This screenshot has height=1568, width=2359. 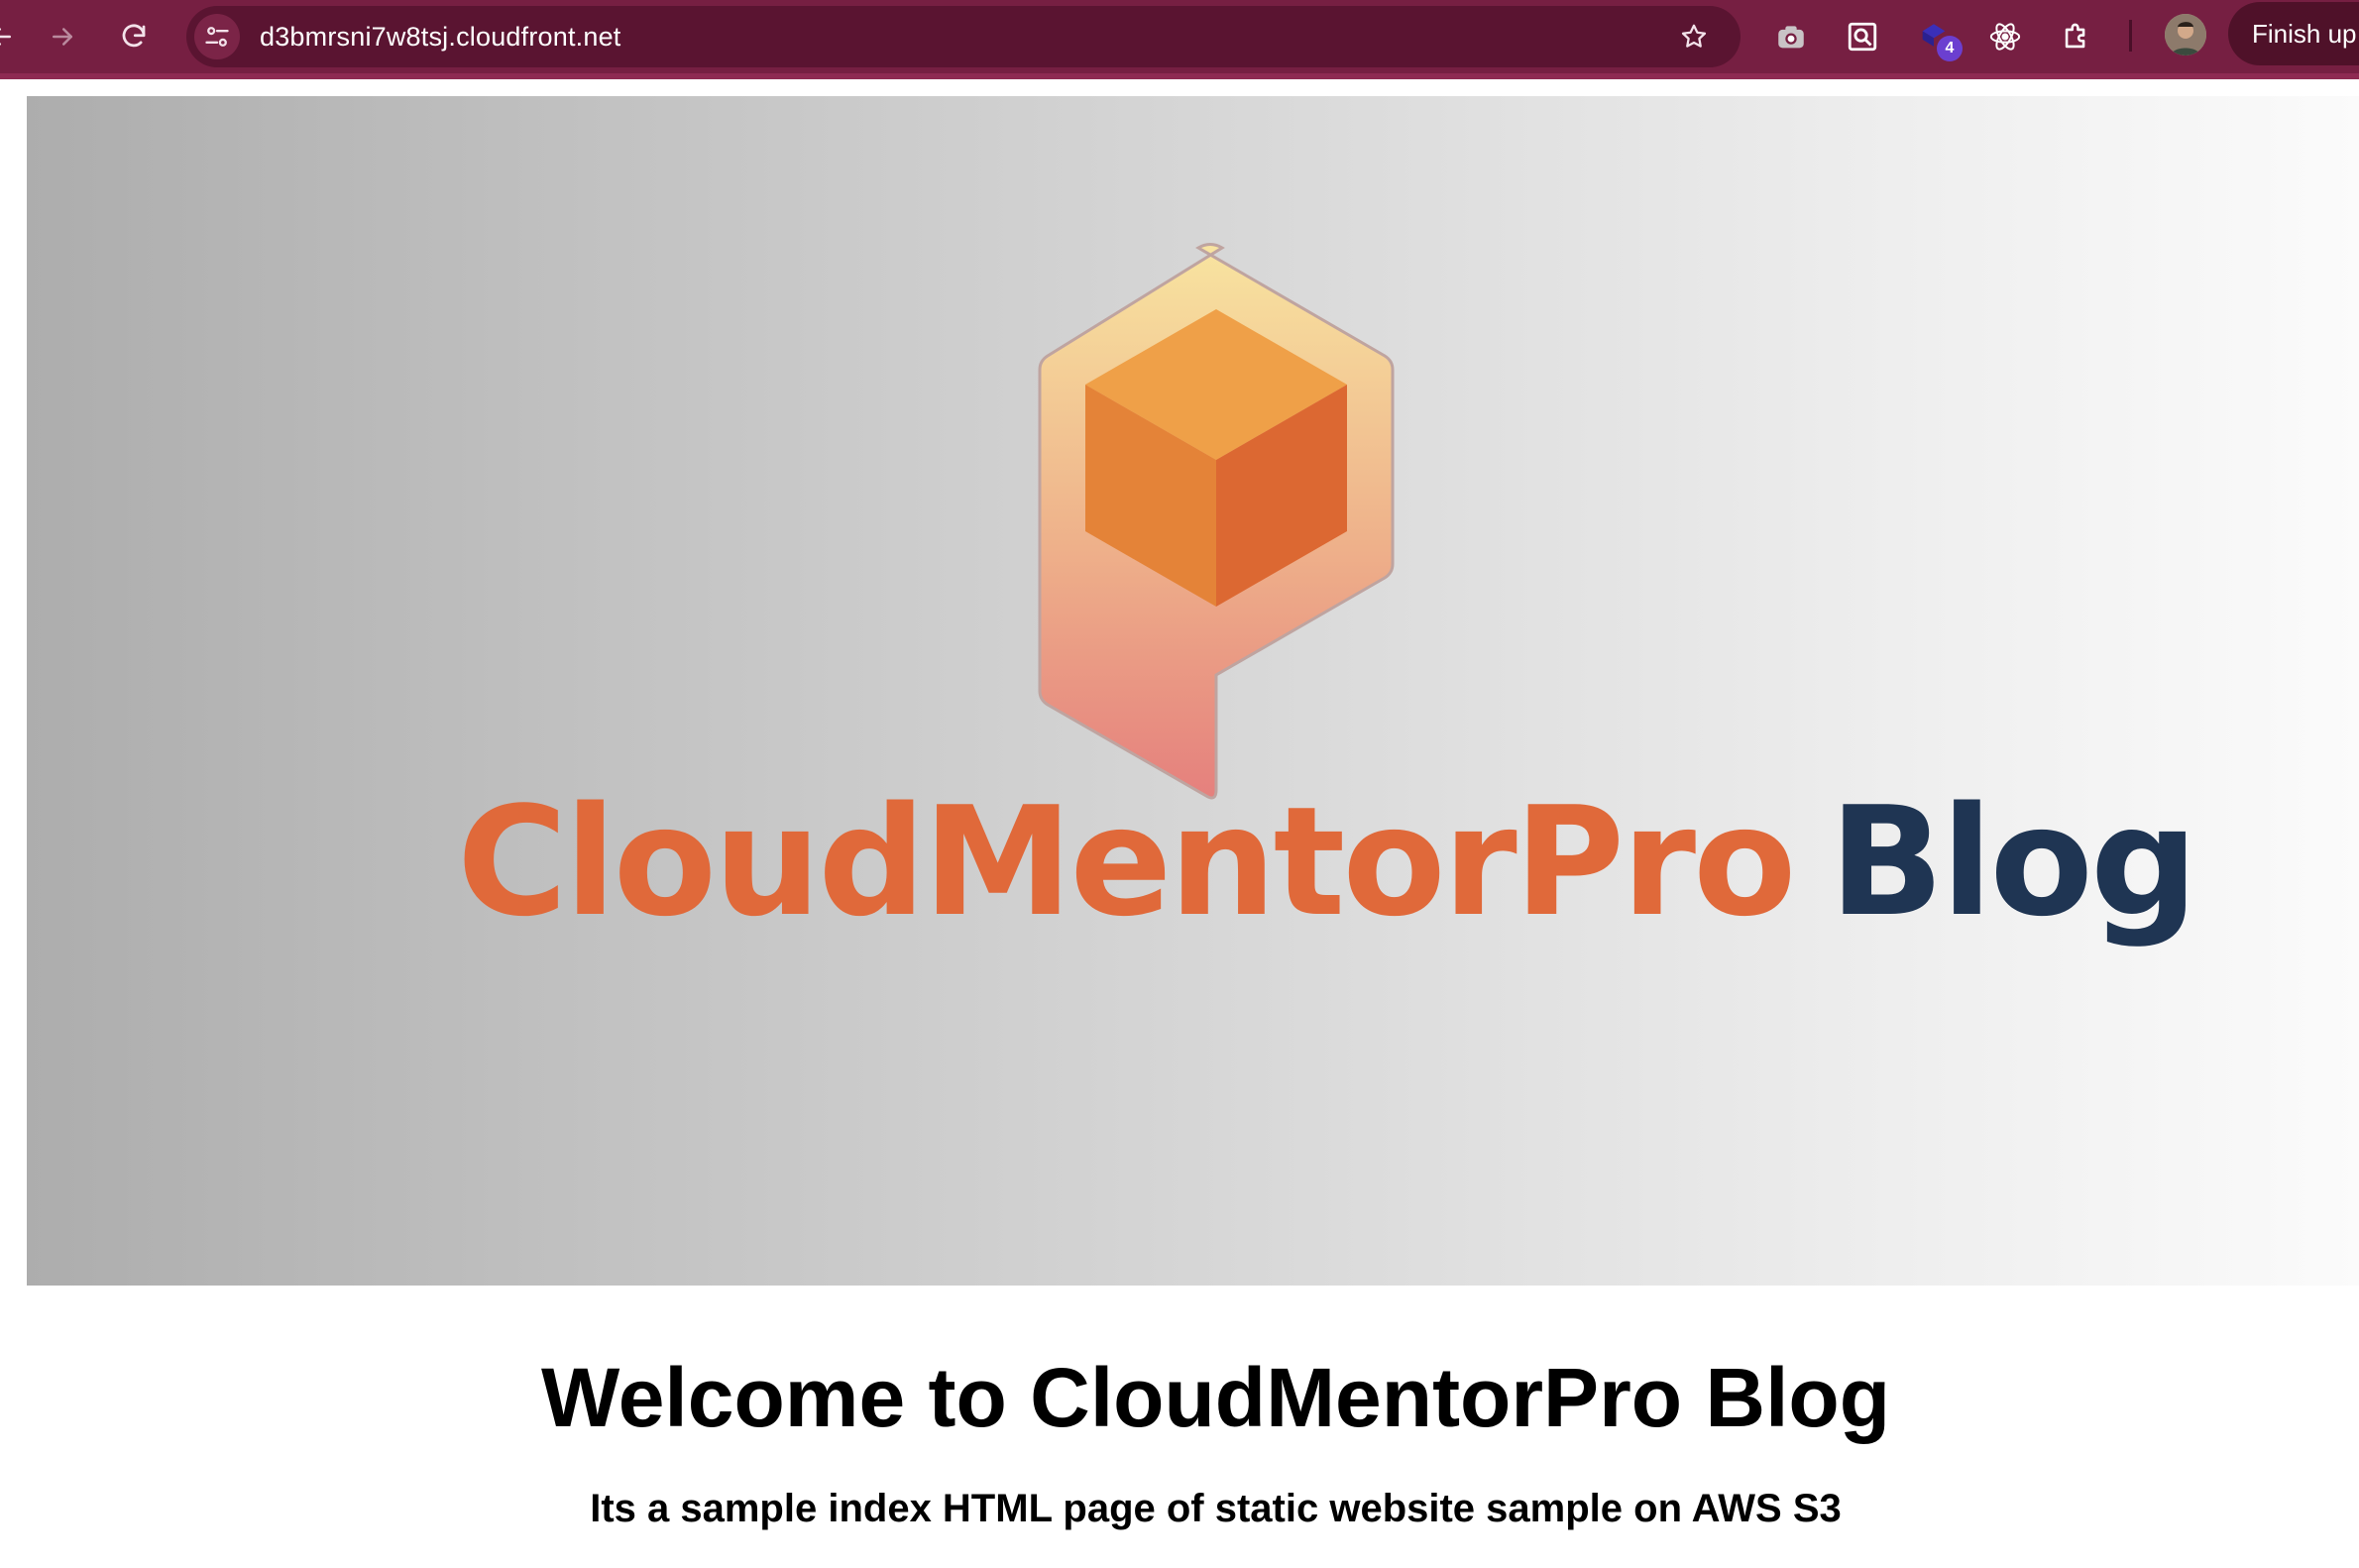 I want to click on bookmark-button, so click(x=1694, y=36).